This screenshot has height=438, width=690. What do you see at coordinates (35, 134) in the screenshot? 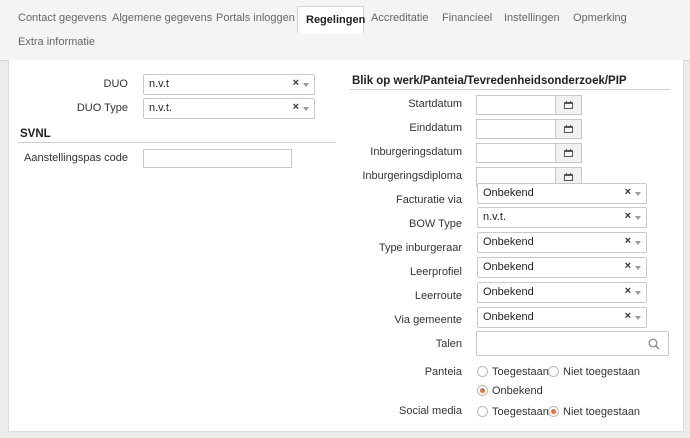
I see `svnl-title: SVNL` at bounding box center [35, 134].